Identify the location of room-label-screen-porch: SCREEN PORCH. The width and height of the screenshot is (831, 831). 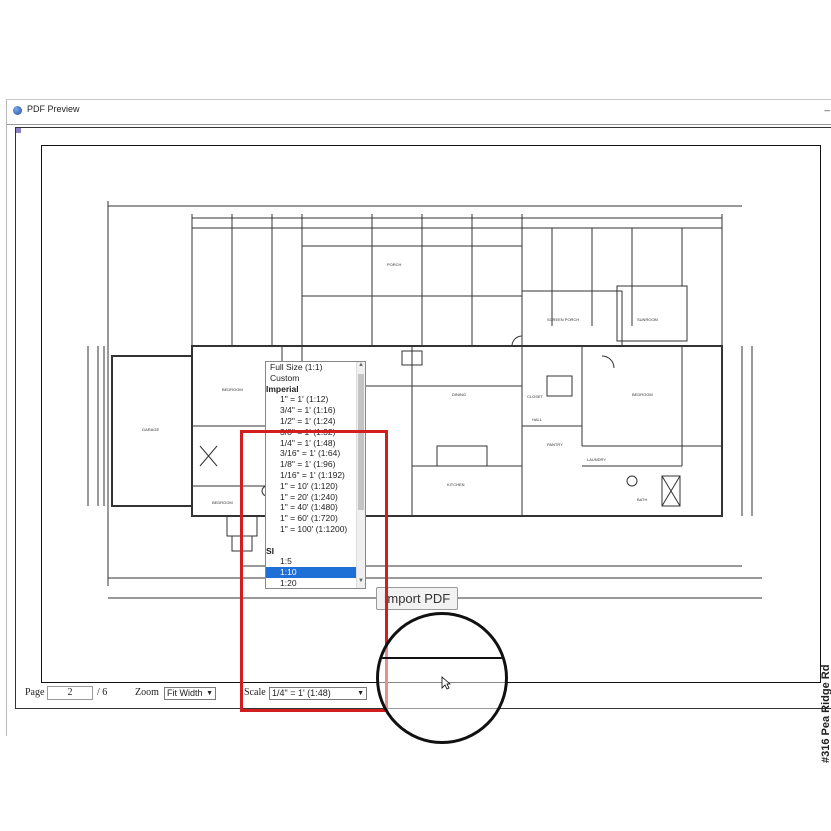
(563, 319).